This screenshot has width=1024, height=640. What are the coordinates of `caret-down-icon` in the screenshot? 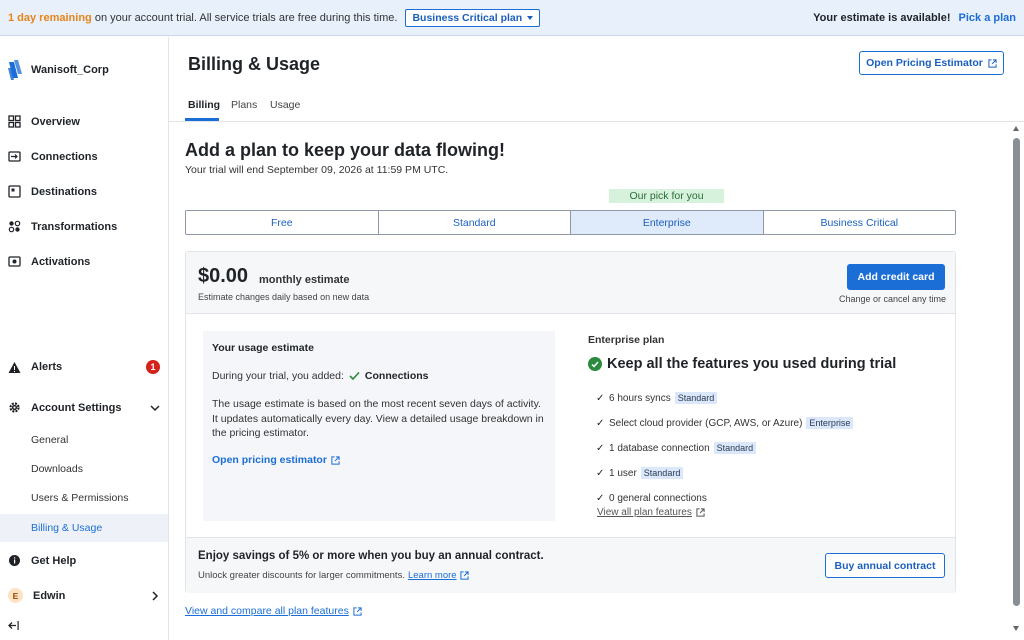 It's located at (530, 17).